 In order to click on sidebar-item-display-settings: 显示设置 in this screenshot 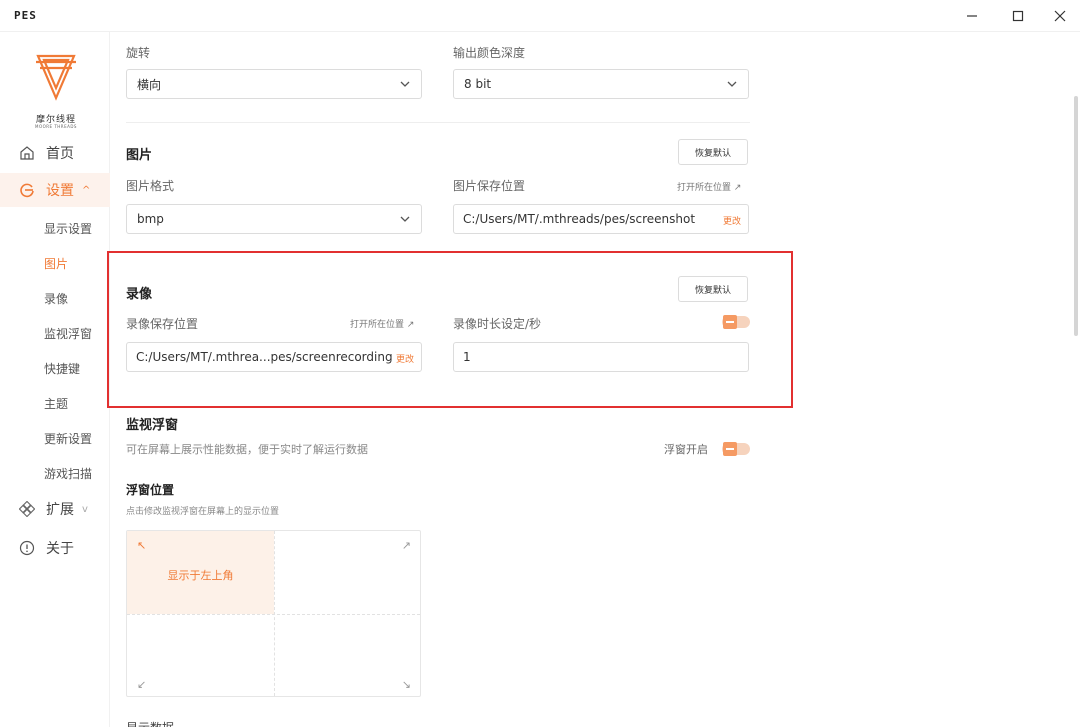, I will do `click(68, 228)`.